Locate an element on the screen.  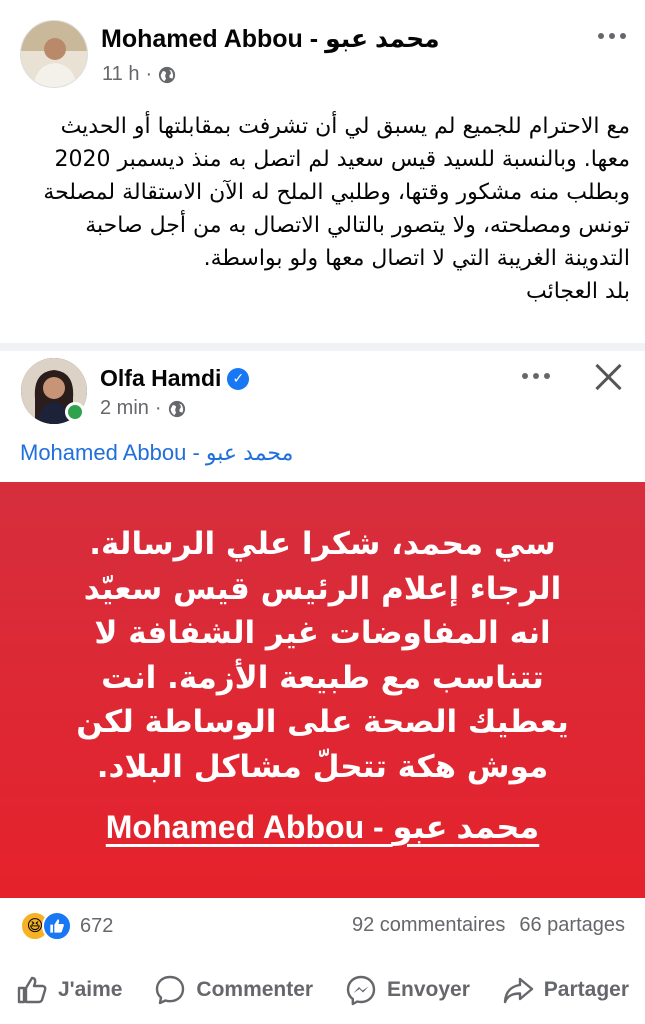
card-text-line: موش هكة تتحلّ مشاكل البلاد. is located at coordinates (322, 766).